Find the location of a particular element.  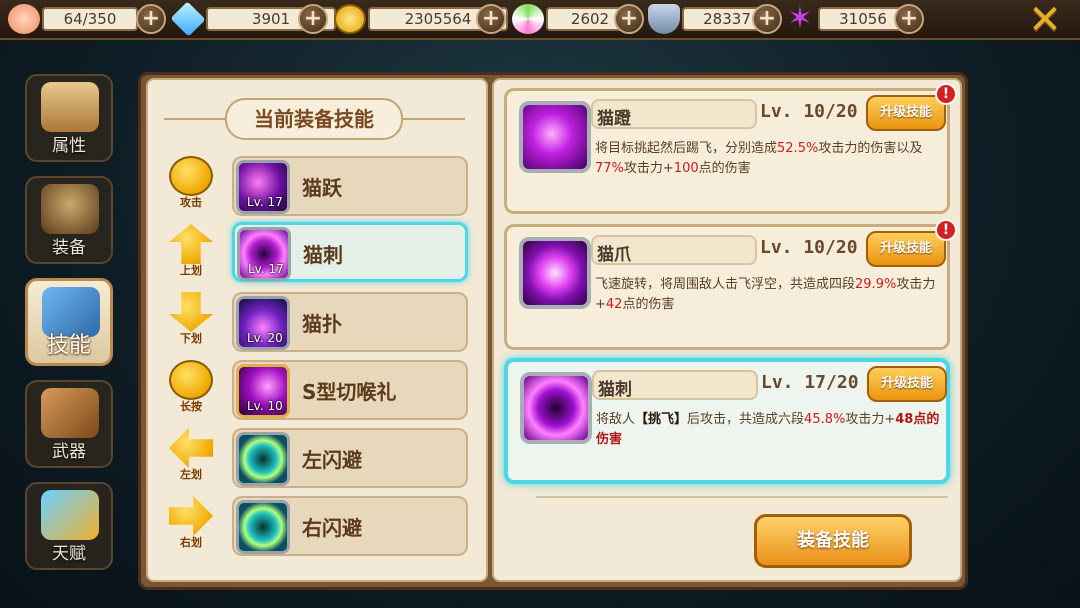

dodge-right-icon is located at coordinates (263, 527).